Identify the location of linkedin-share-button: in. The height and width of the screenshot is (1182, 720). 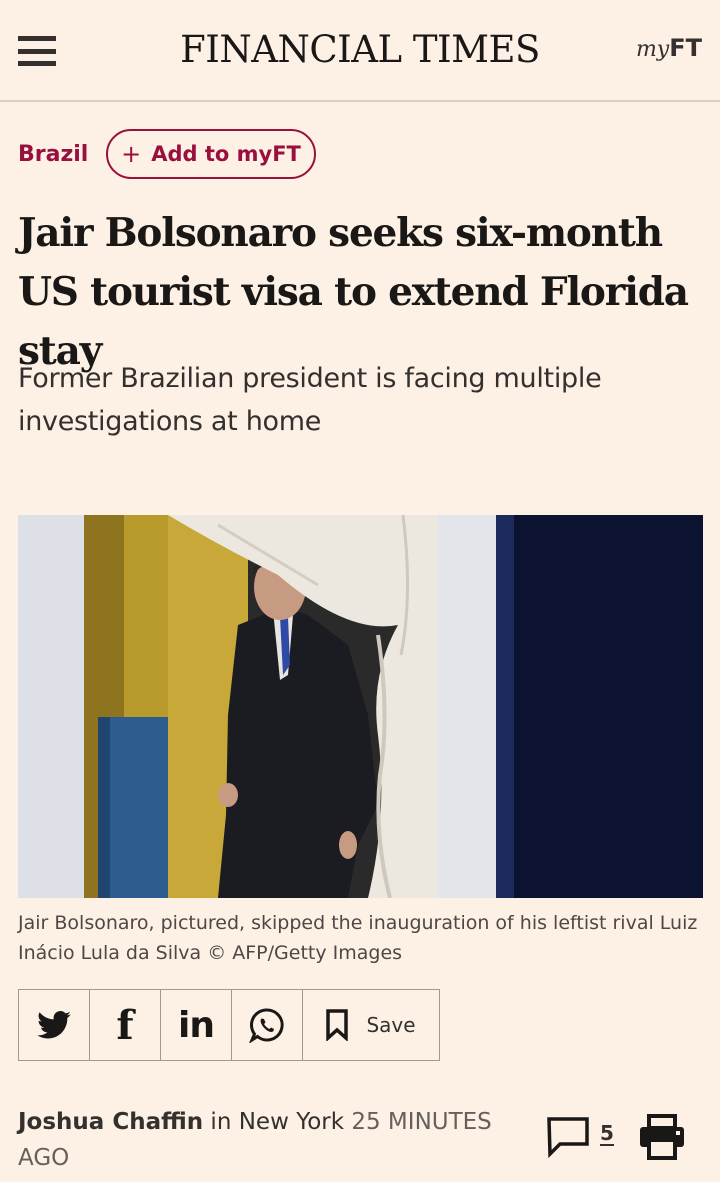
(196, 1025).